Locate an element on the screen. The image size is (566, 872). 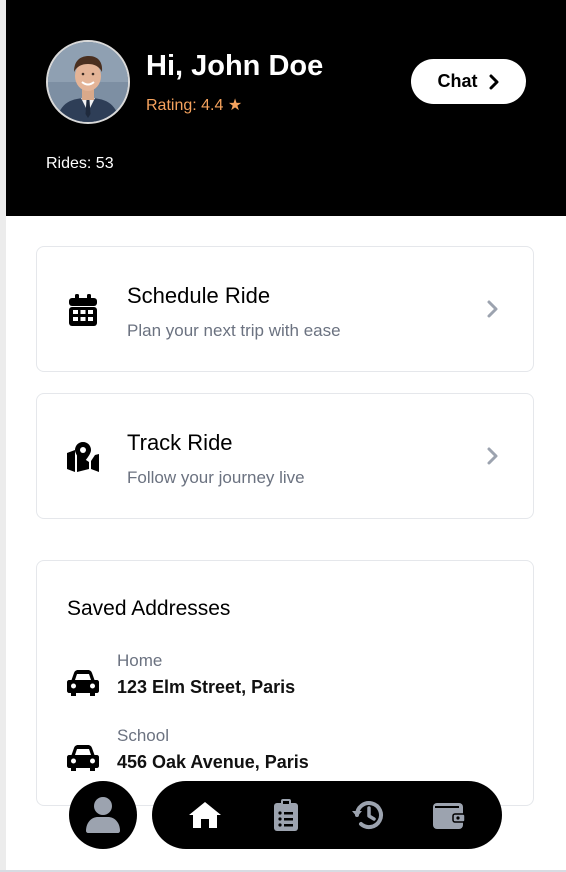
nav-wallet is located at coordinates (449, 815).